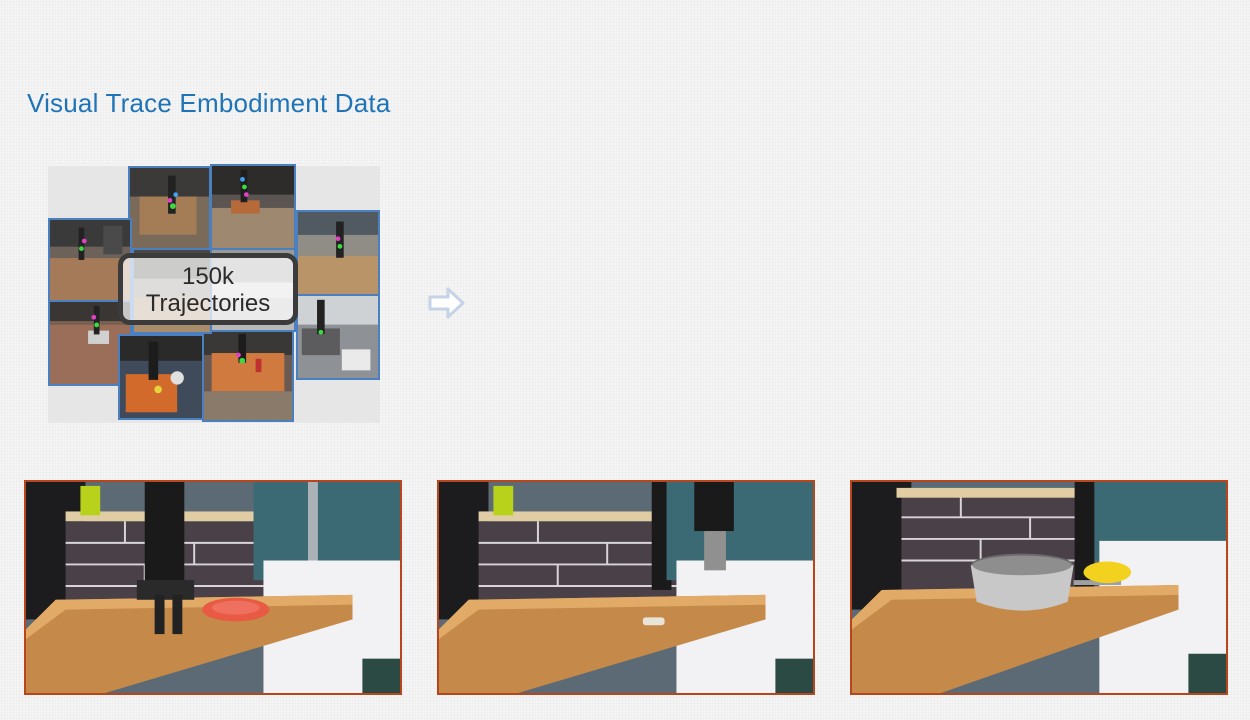  I want to click on trajectory-collage: 150k Trajectories, so click(214, 293).